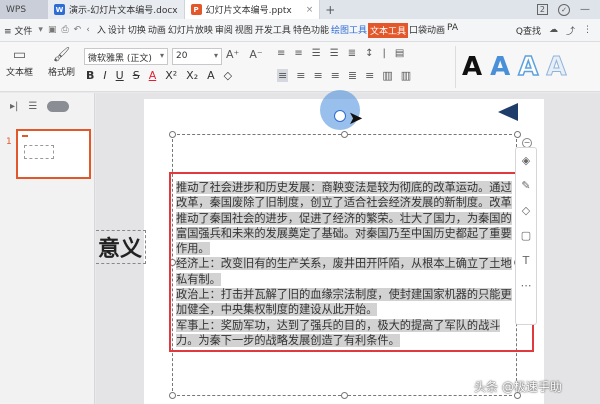 The width and height of the screenshot is (600, 404). What do you see at coordinates (472, 67) in the screenshot?
I see `text-style-black: A` at bounding box center [472, 67].